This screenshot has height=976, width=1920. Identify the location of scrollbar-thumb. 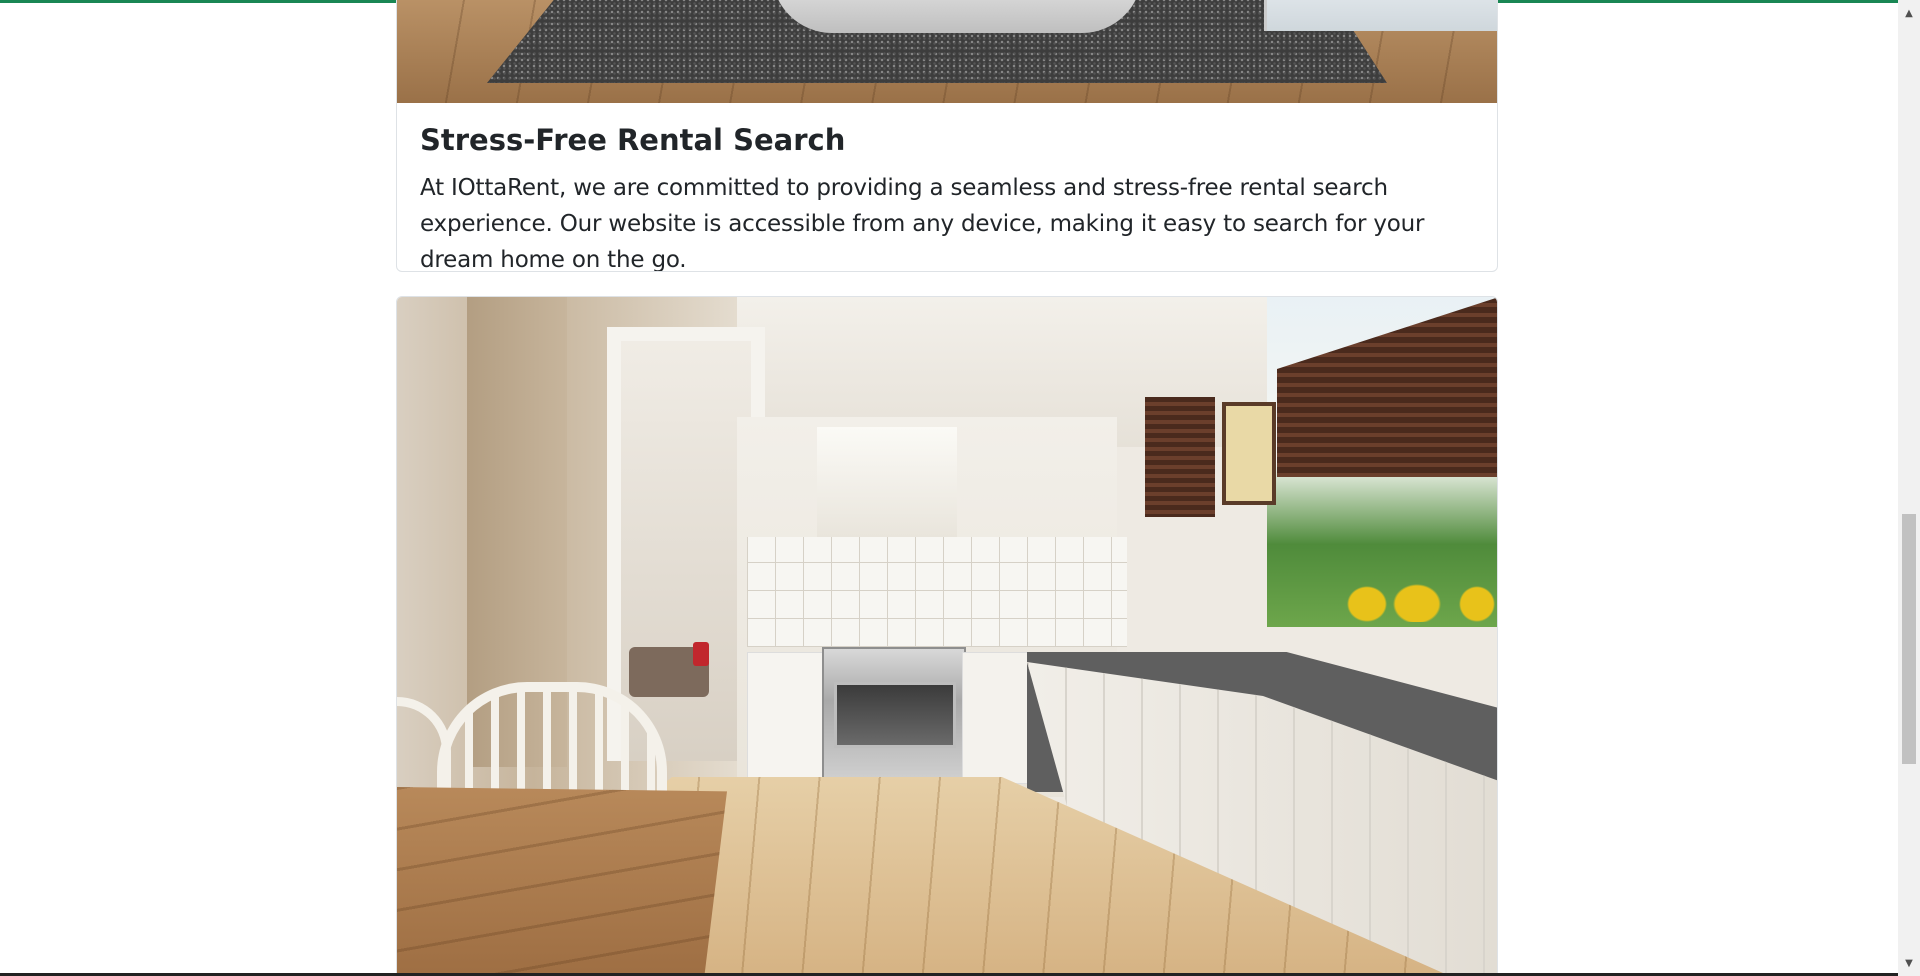
(1909, 639).